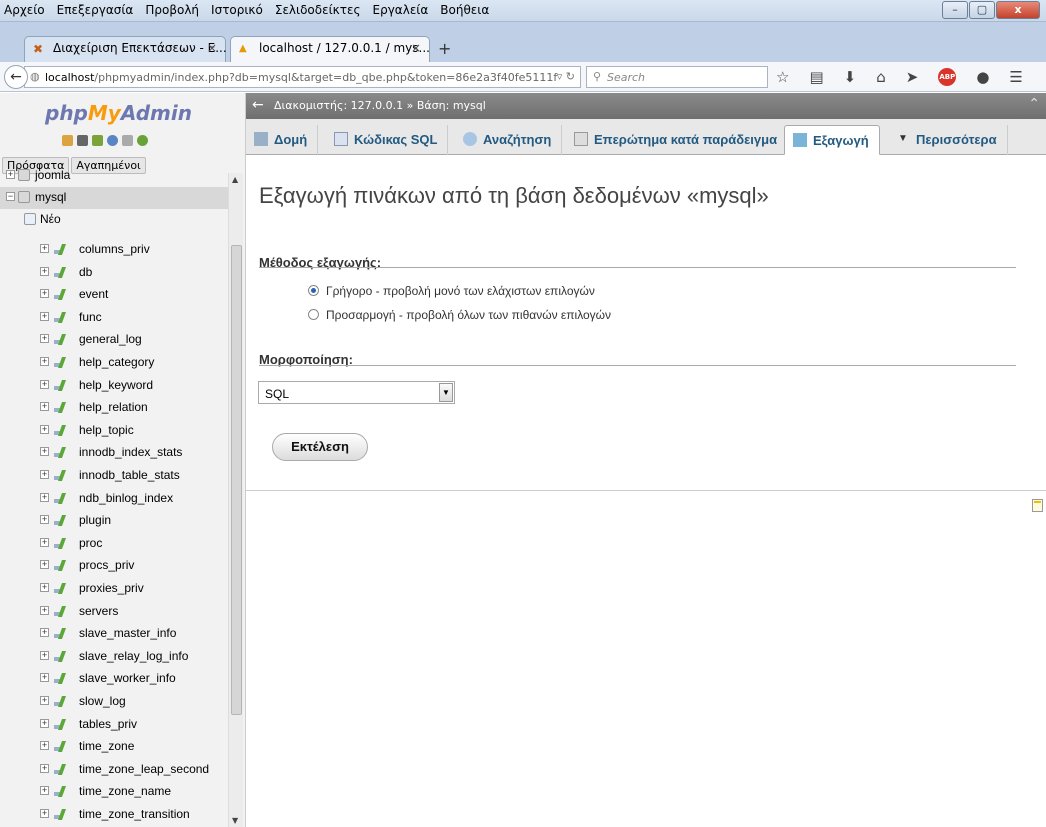  I want to click on query-window-icon, so click(97, 140).